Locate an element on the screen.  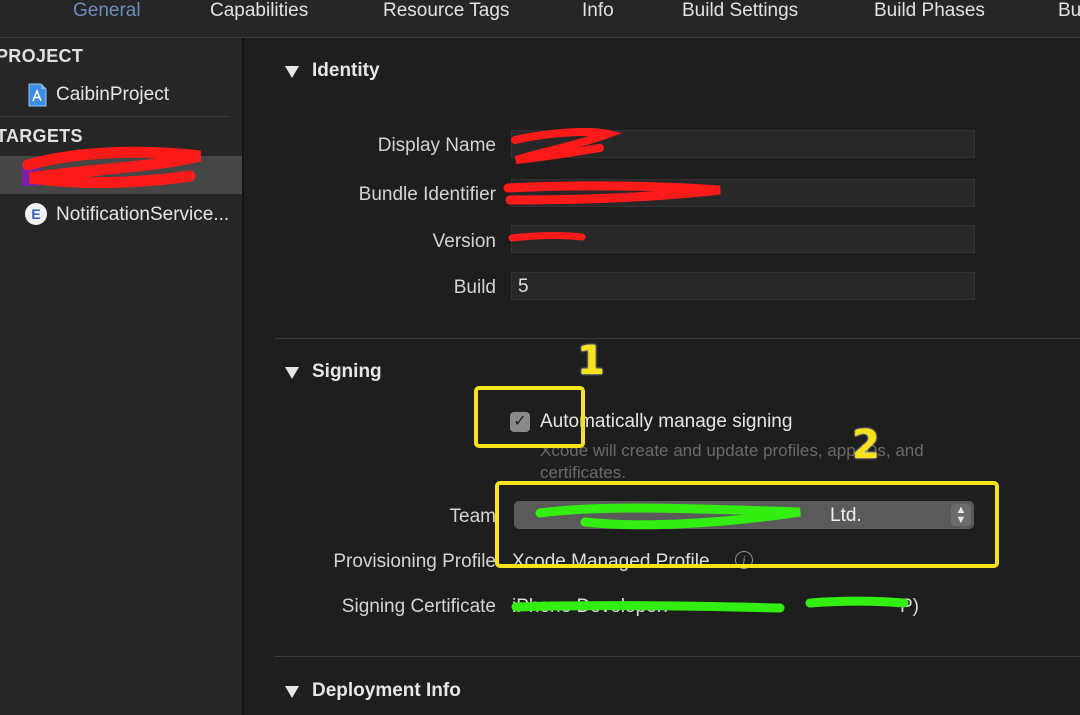
xcode-project-icon is located at coordinates (37, 95).